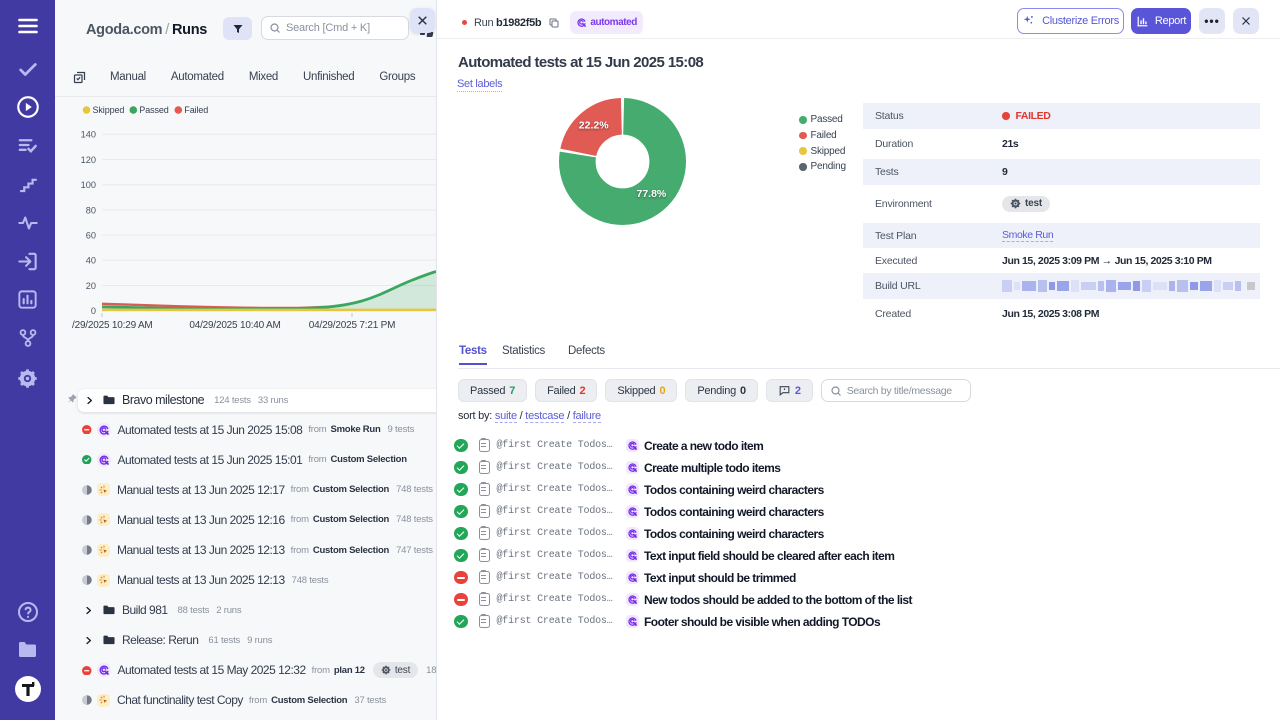 The width and height of the screenshot is (1280, 720). What do you see at coordinates (91, 286) in the screenshot?
I see `svg-text: 20` at bounding box center [91, 286].